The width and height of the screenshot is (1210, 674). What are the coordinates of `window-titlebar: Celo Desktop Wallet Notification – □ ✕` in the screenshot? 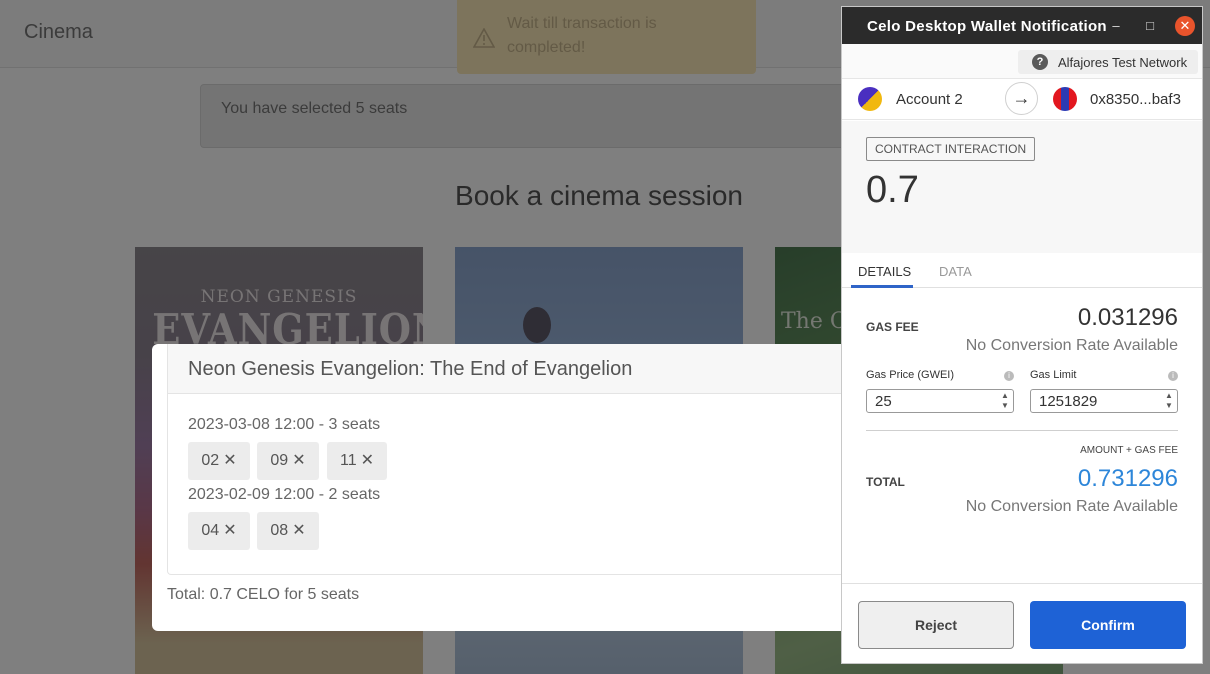 It's located at (1022, 25).